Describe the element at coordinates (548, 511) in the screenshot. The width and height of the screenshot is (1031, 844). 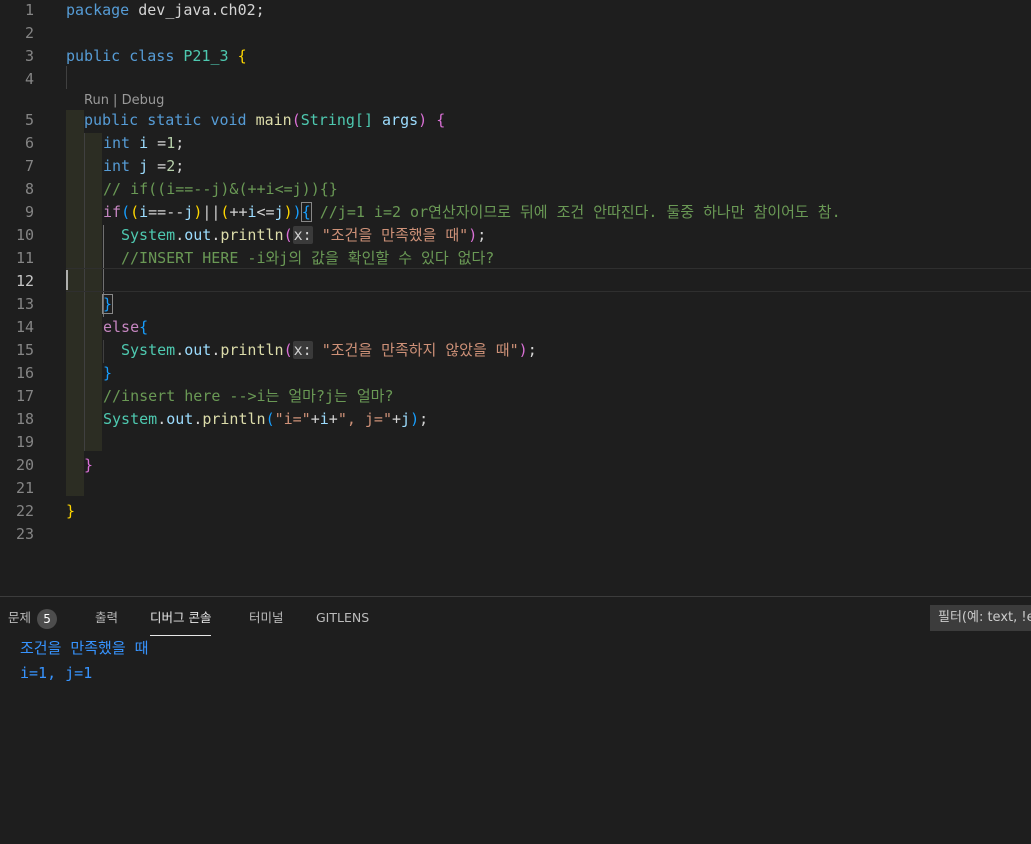
I see `code-line-22: }` at that location.